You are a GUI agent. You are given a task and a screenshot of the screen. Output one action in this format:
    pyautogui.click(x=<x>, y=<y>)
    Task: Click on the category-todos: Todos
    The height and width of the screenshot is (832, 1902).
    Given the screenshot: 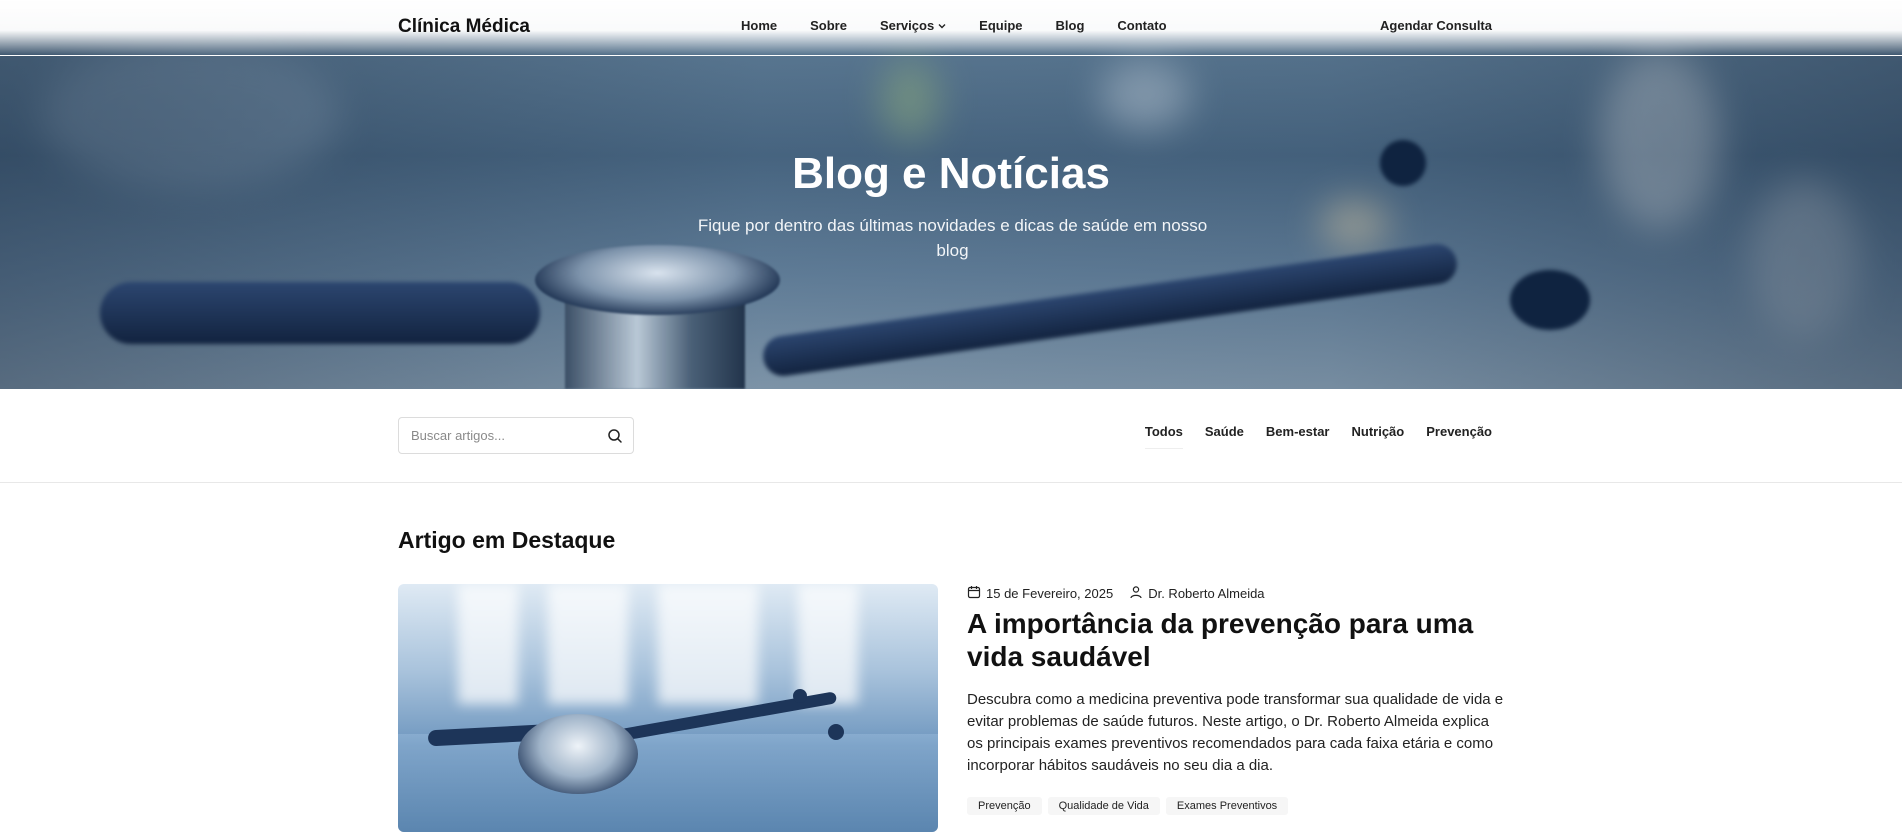 What is the action you would take?
    pyautogui.click(x=1163, y=432)
    